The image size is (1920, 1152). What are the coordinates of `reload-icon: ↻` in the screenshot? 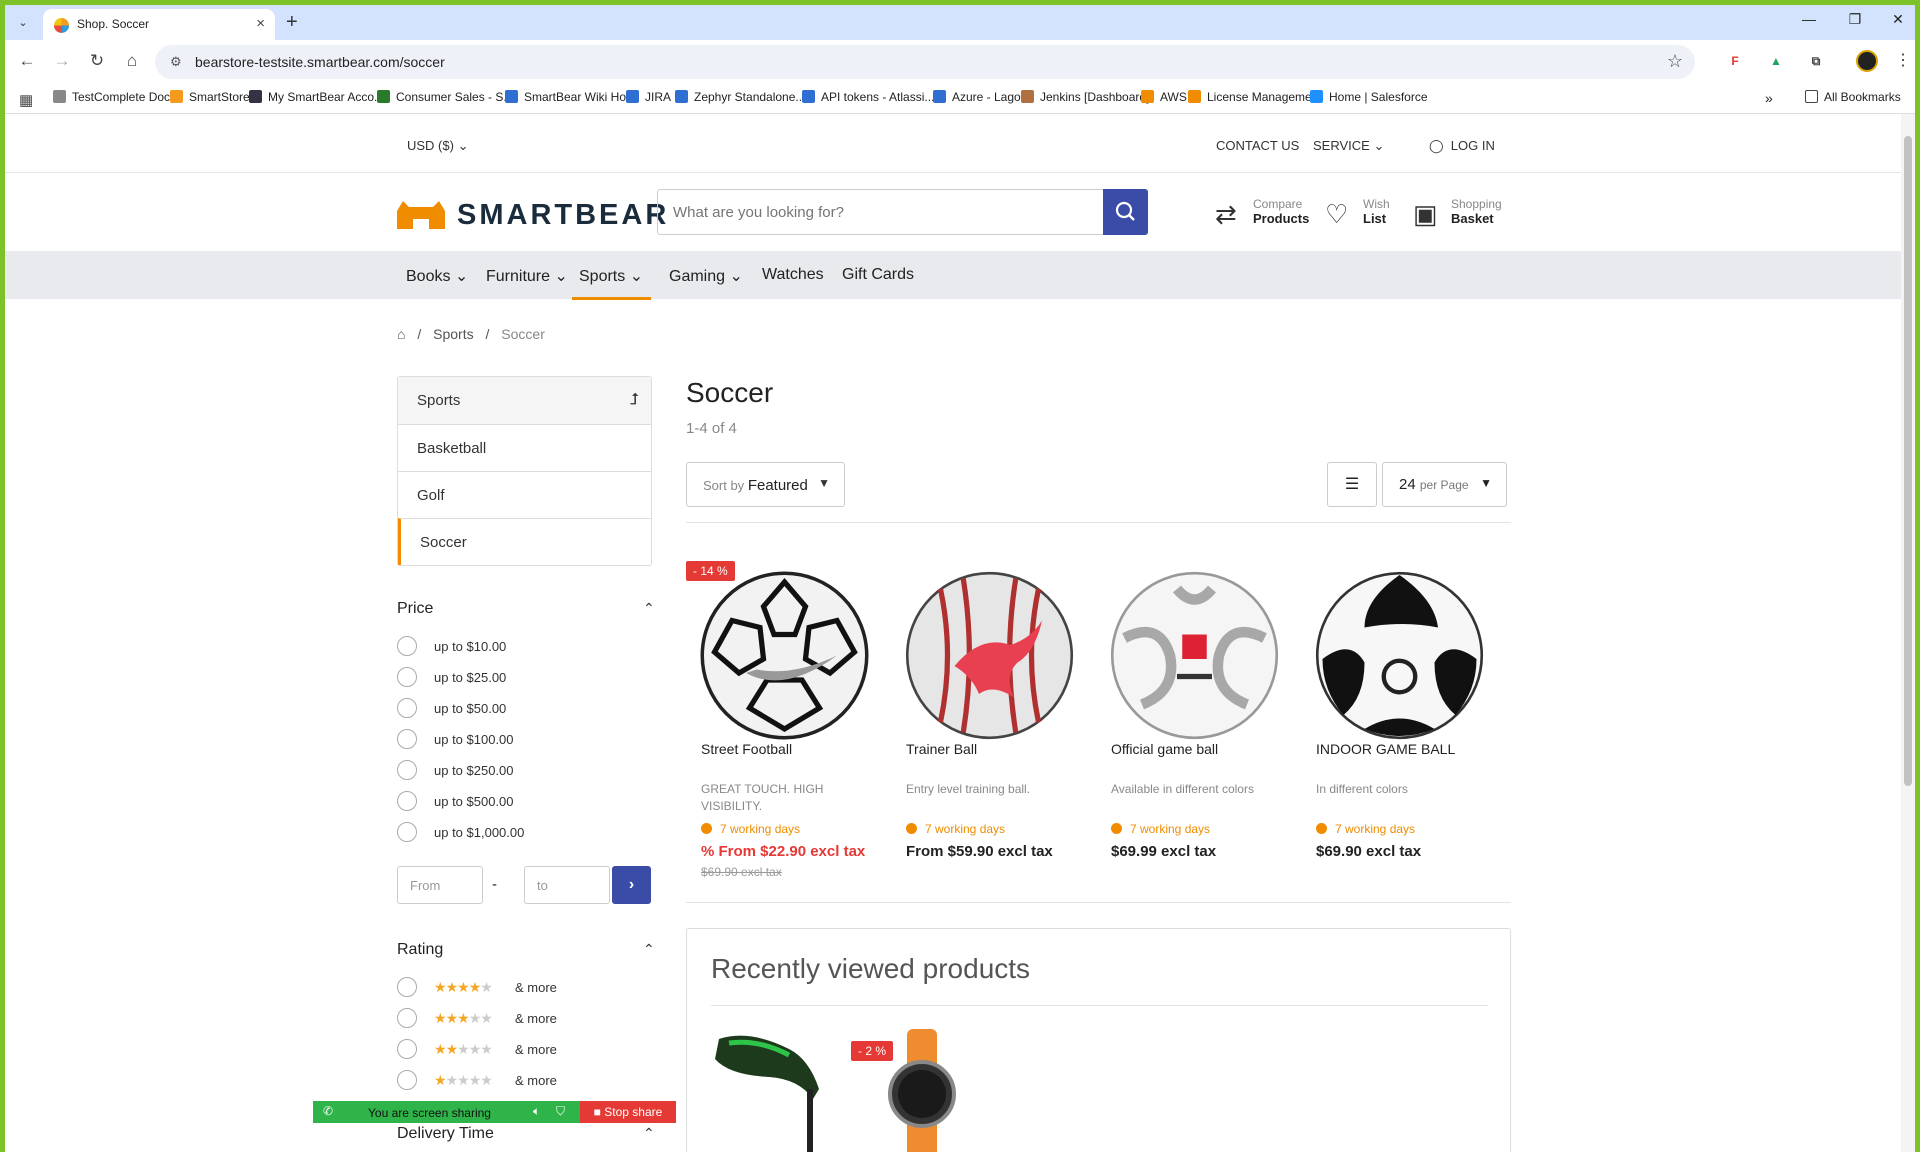 It's located at (97, 61).